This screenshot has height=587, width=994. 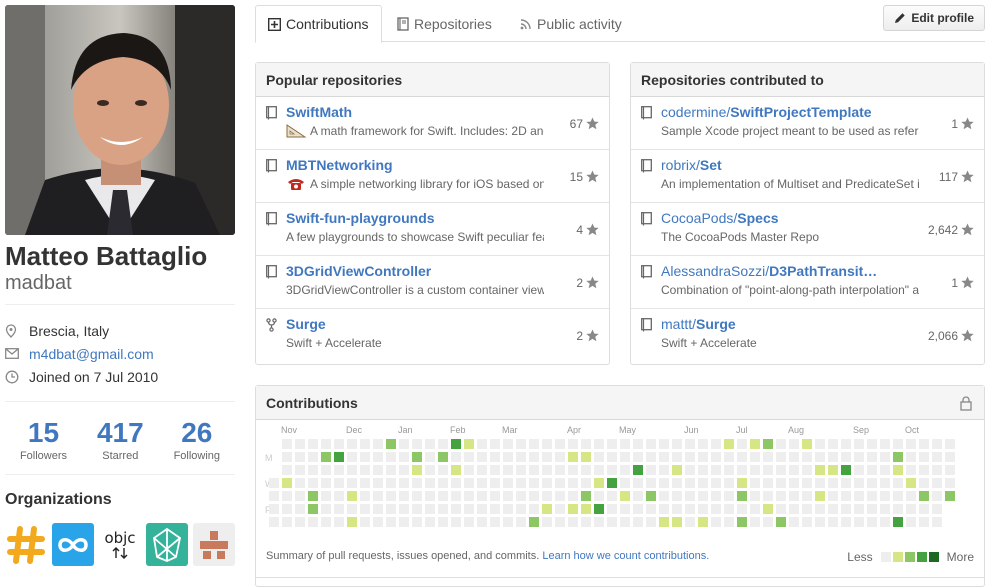 I want to click on org-infinity-avatar, so click(x=73, y=544).